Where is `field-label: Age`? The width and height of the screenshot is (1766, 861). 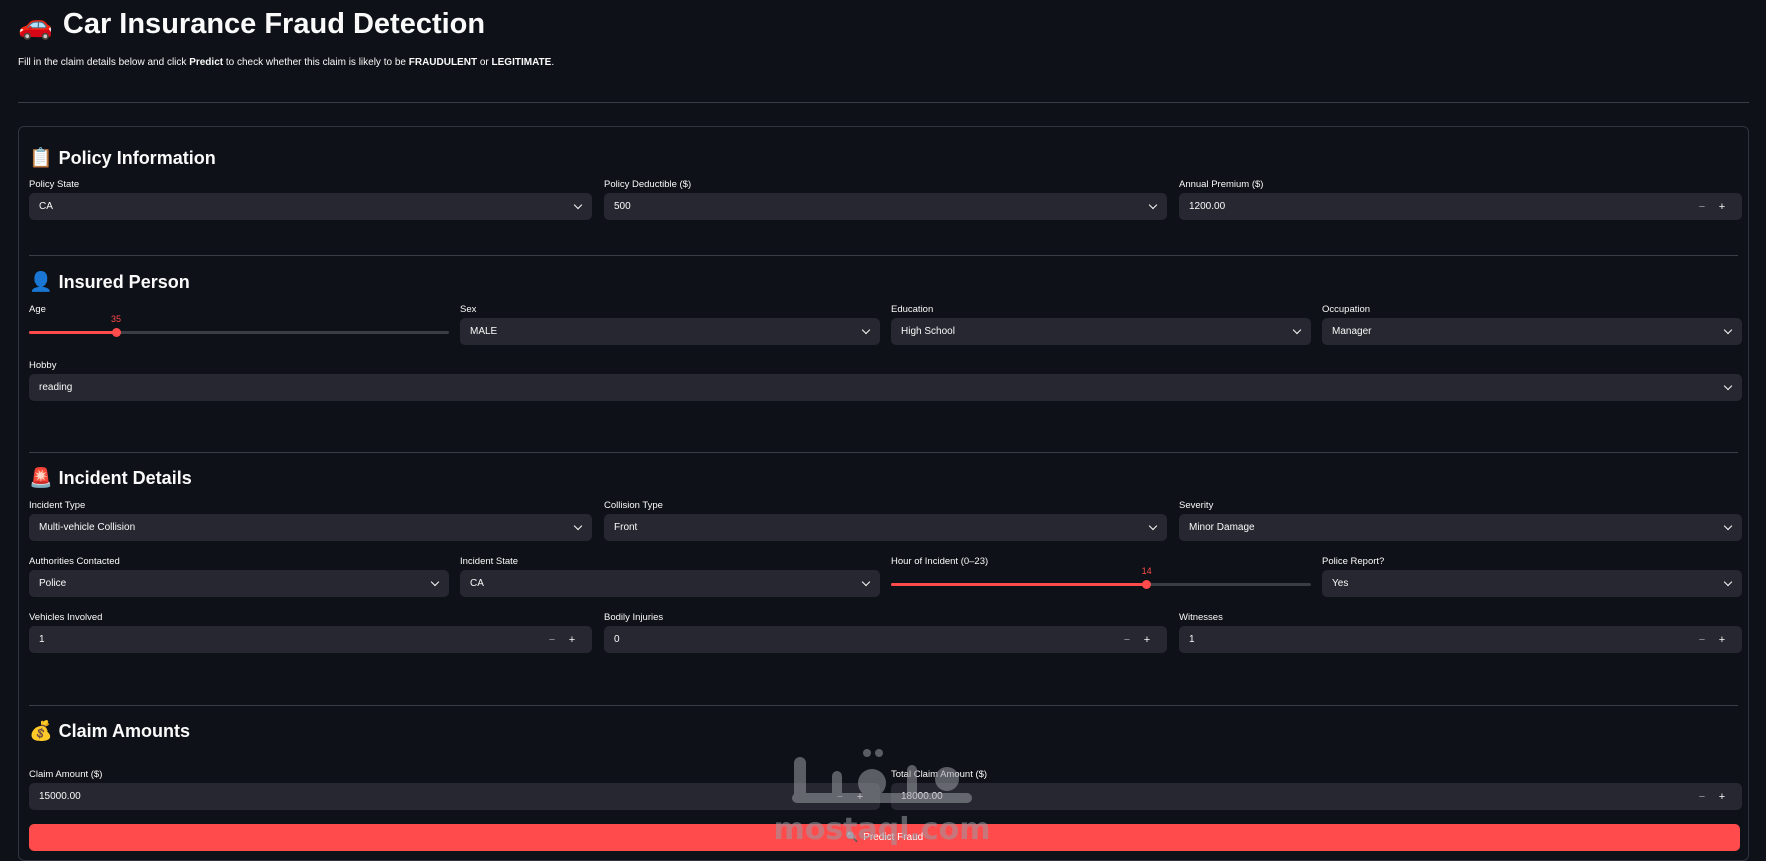 field-label: Age is located at coordinates (37, 309).